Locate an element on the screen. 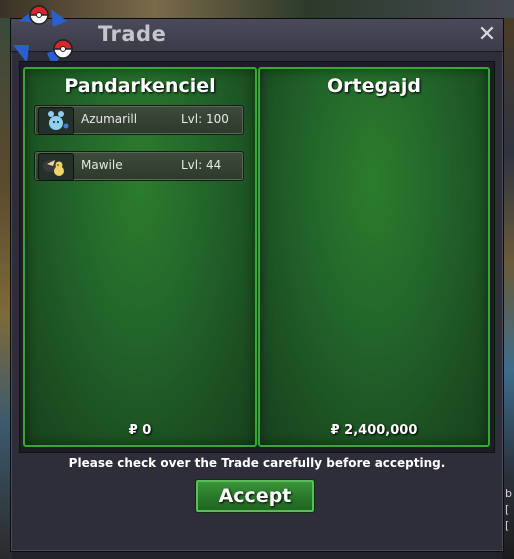  pokemon-slot: Mawile Lvl: 44 is located at coordinates (139, 166).